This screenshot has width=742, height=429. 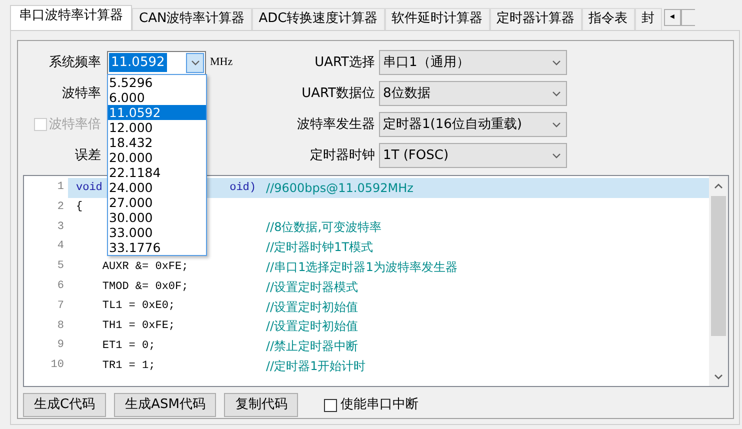 What do you see at coordinates (687, 17) in the screenshot?
I see `tab-scroll-right-button` at bounding box center [687, 17].